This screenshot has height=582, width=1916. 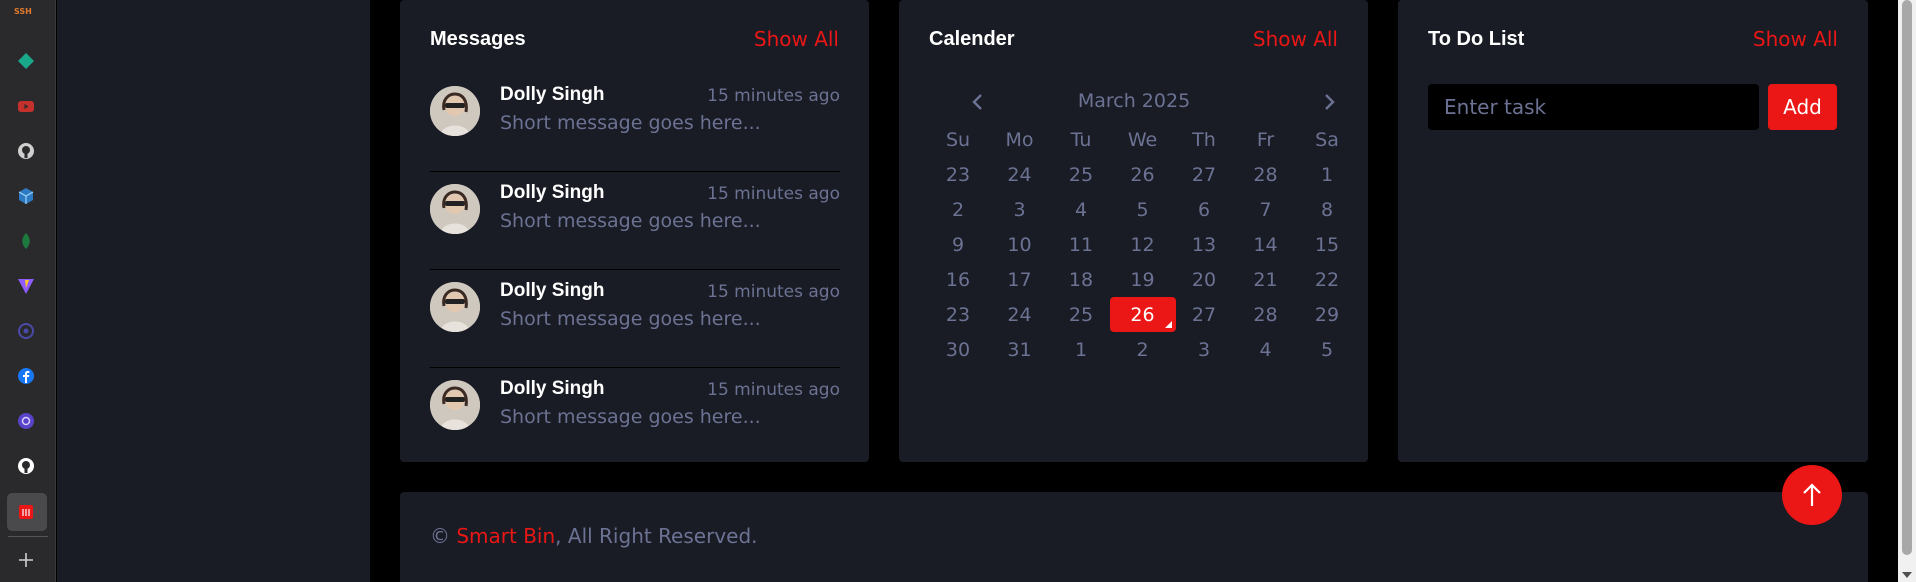 I want to click on calendar-day: 31, so click(x=1020, y=349).